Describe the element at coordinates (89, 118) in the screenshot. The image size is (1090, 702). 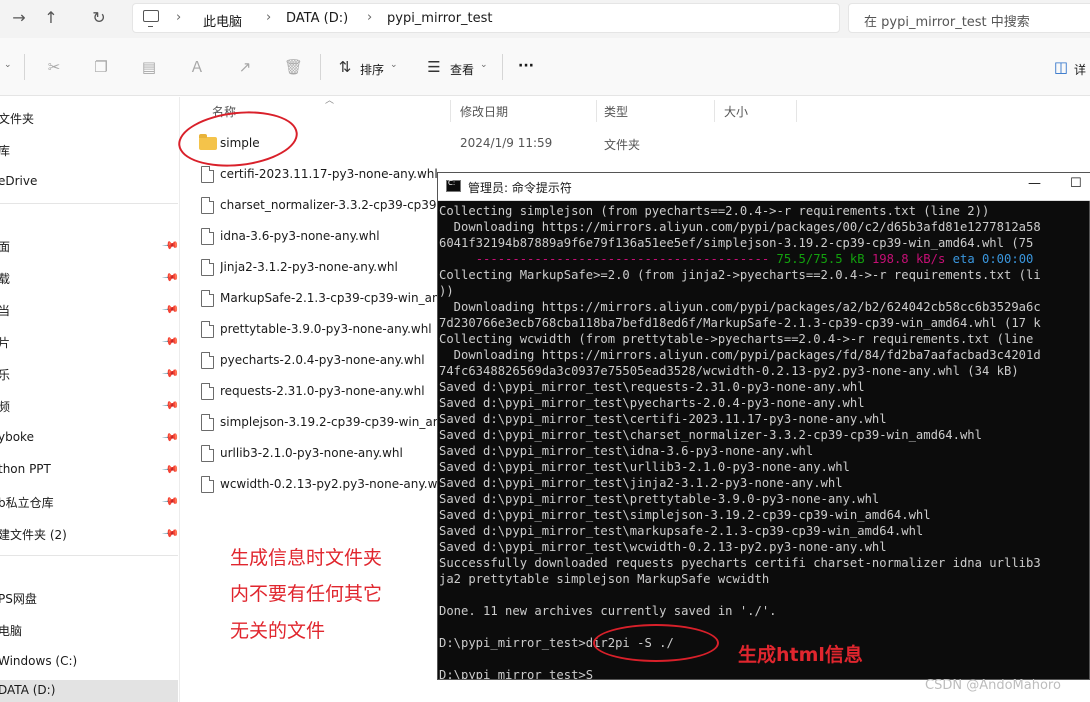
I see `sidebar-item-folder: 文件夹` at that location.